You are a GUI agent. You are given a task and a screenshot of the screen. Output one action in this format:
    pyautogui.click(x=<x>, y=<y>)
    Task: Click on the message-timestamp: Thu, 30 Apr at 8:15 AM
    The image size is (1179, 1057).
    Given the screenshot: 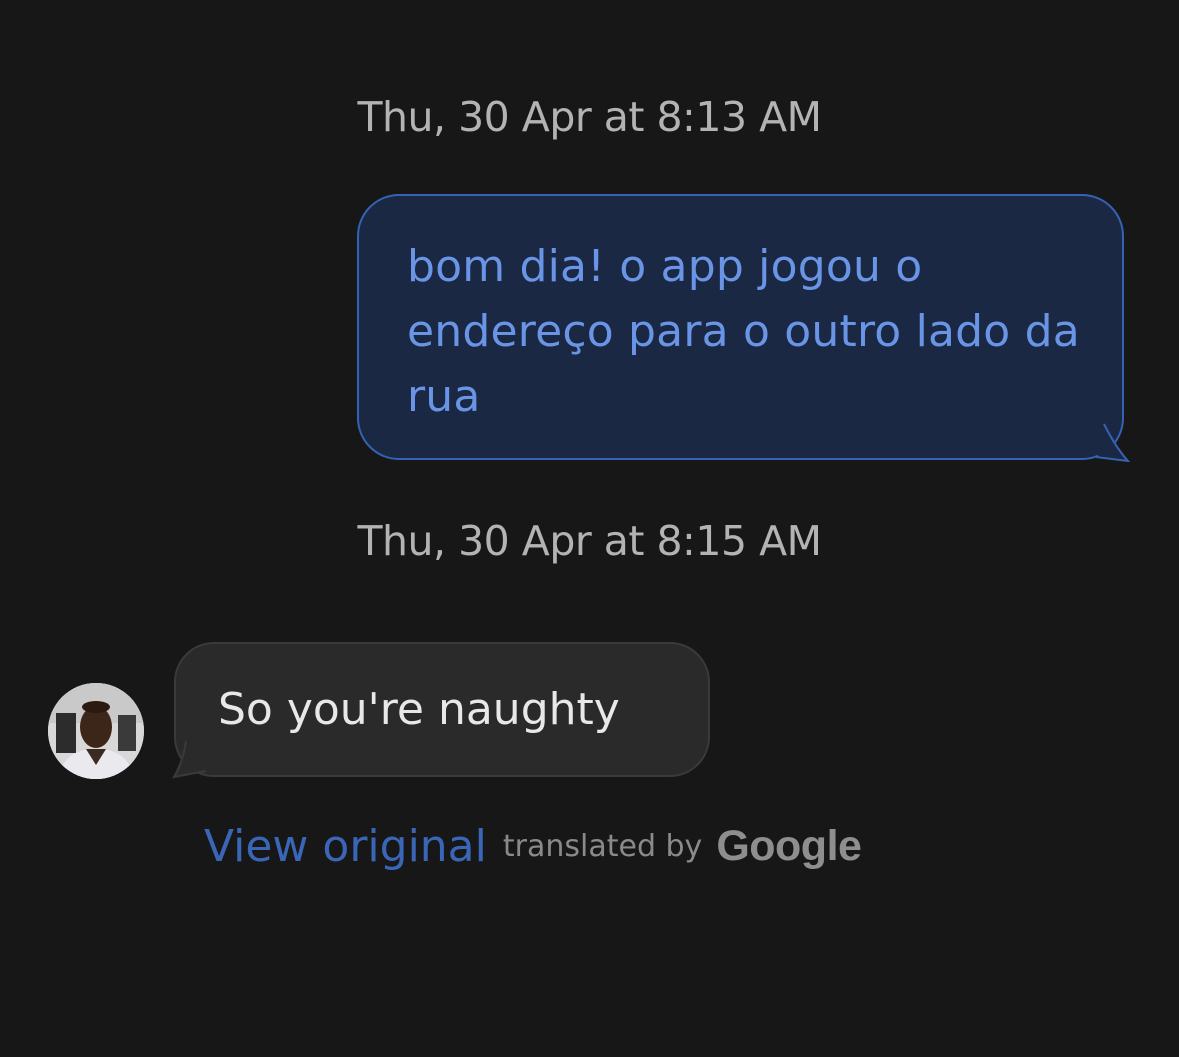 What is the action you would take?
    pyautogui.click(x=589, y=541)
    